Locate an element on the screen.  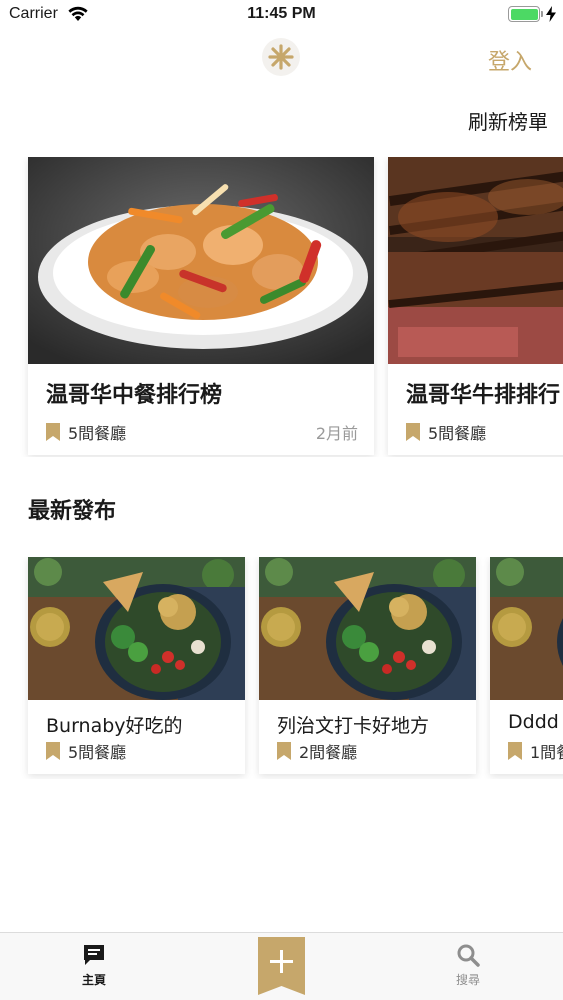
clock: 11:45 PM is located at coordinates (281, 13).